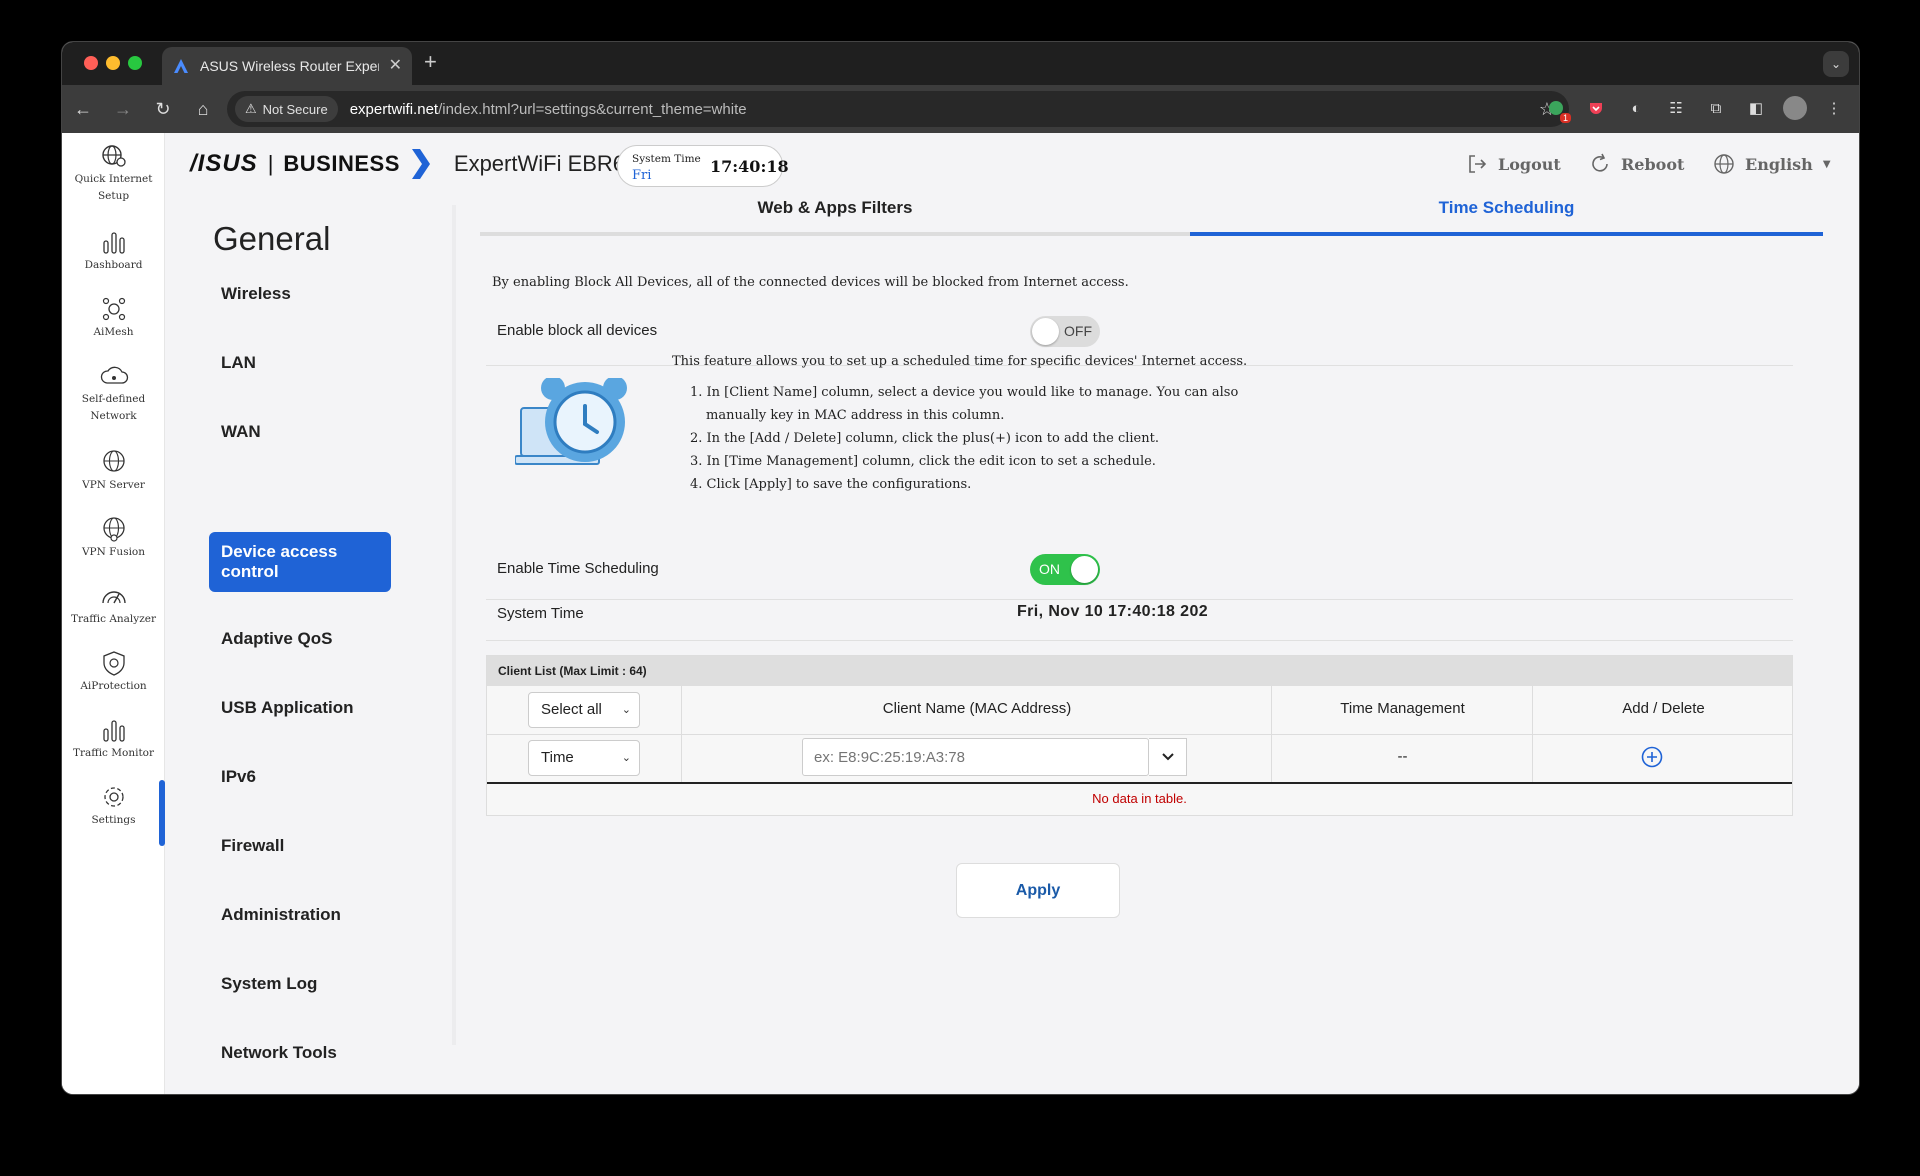 This screenshot has height=1176, width=1920. I want to click on nav-settings: Settings, so click(113, 806).